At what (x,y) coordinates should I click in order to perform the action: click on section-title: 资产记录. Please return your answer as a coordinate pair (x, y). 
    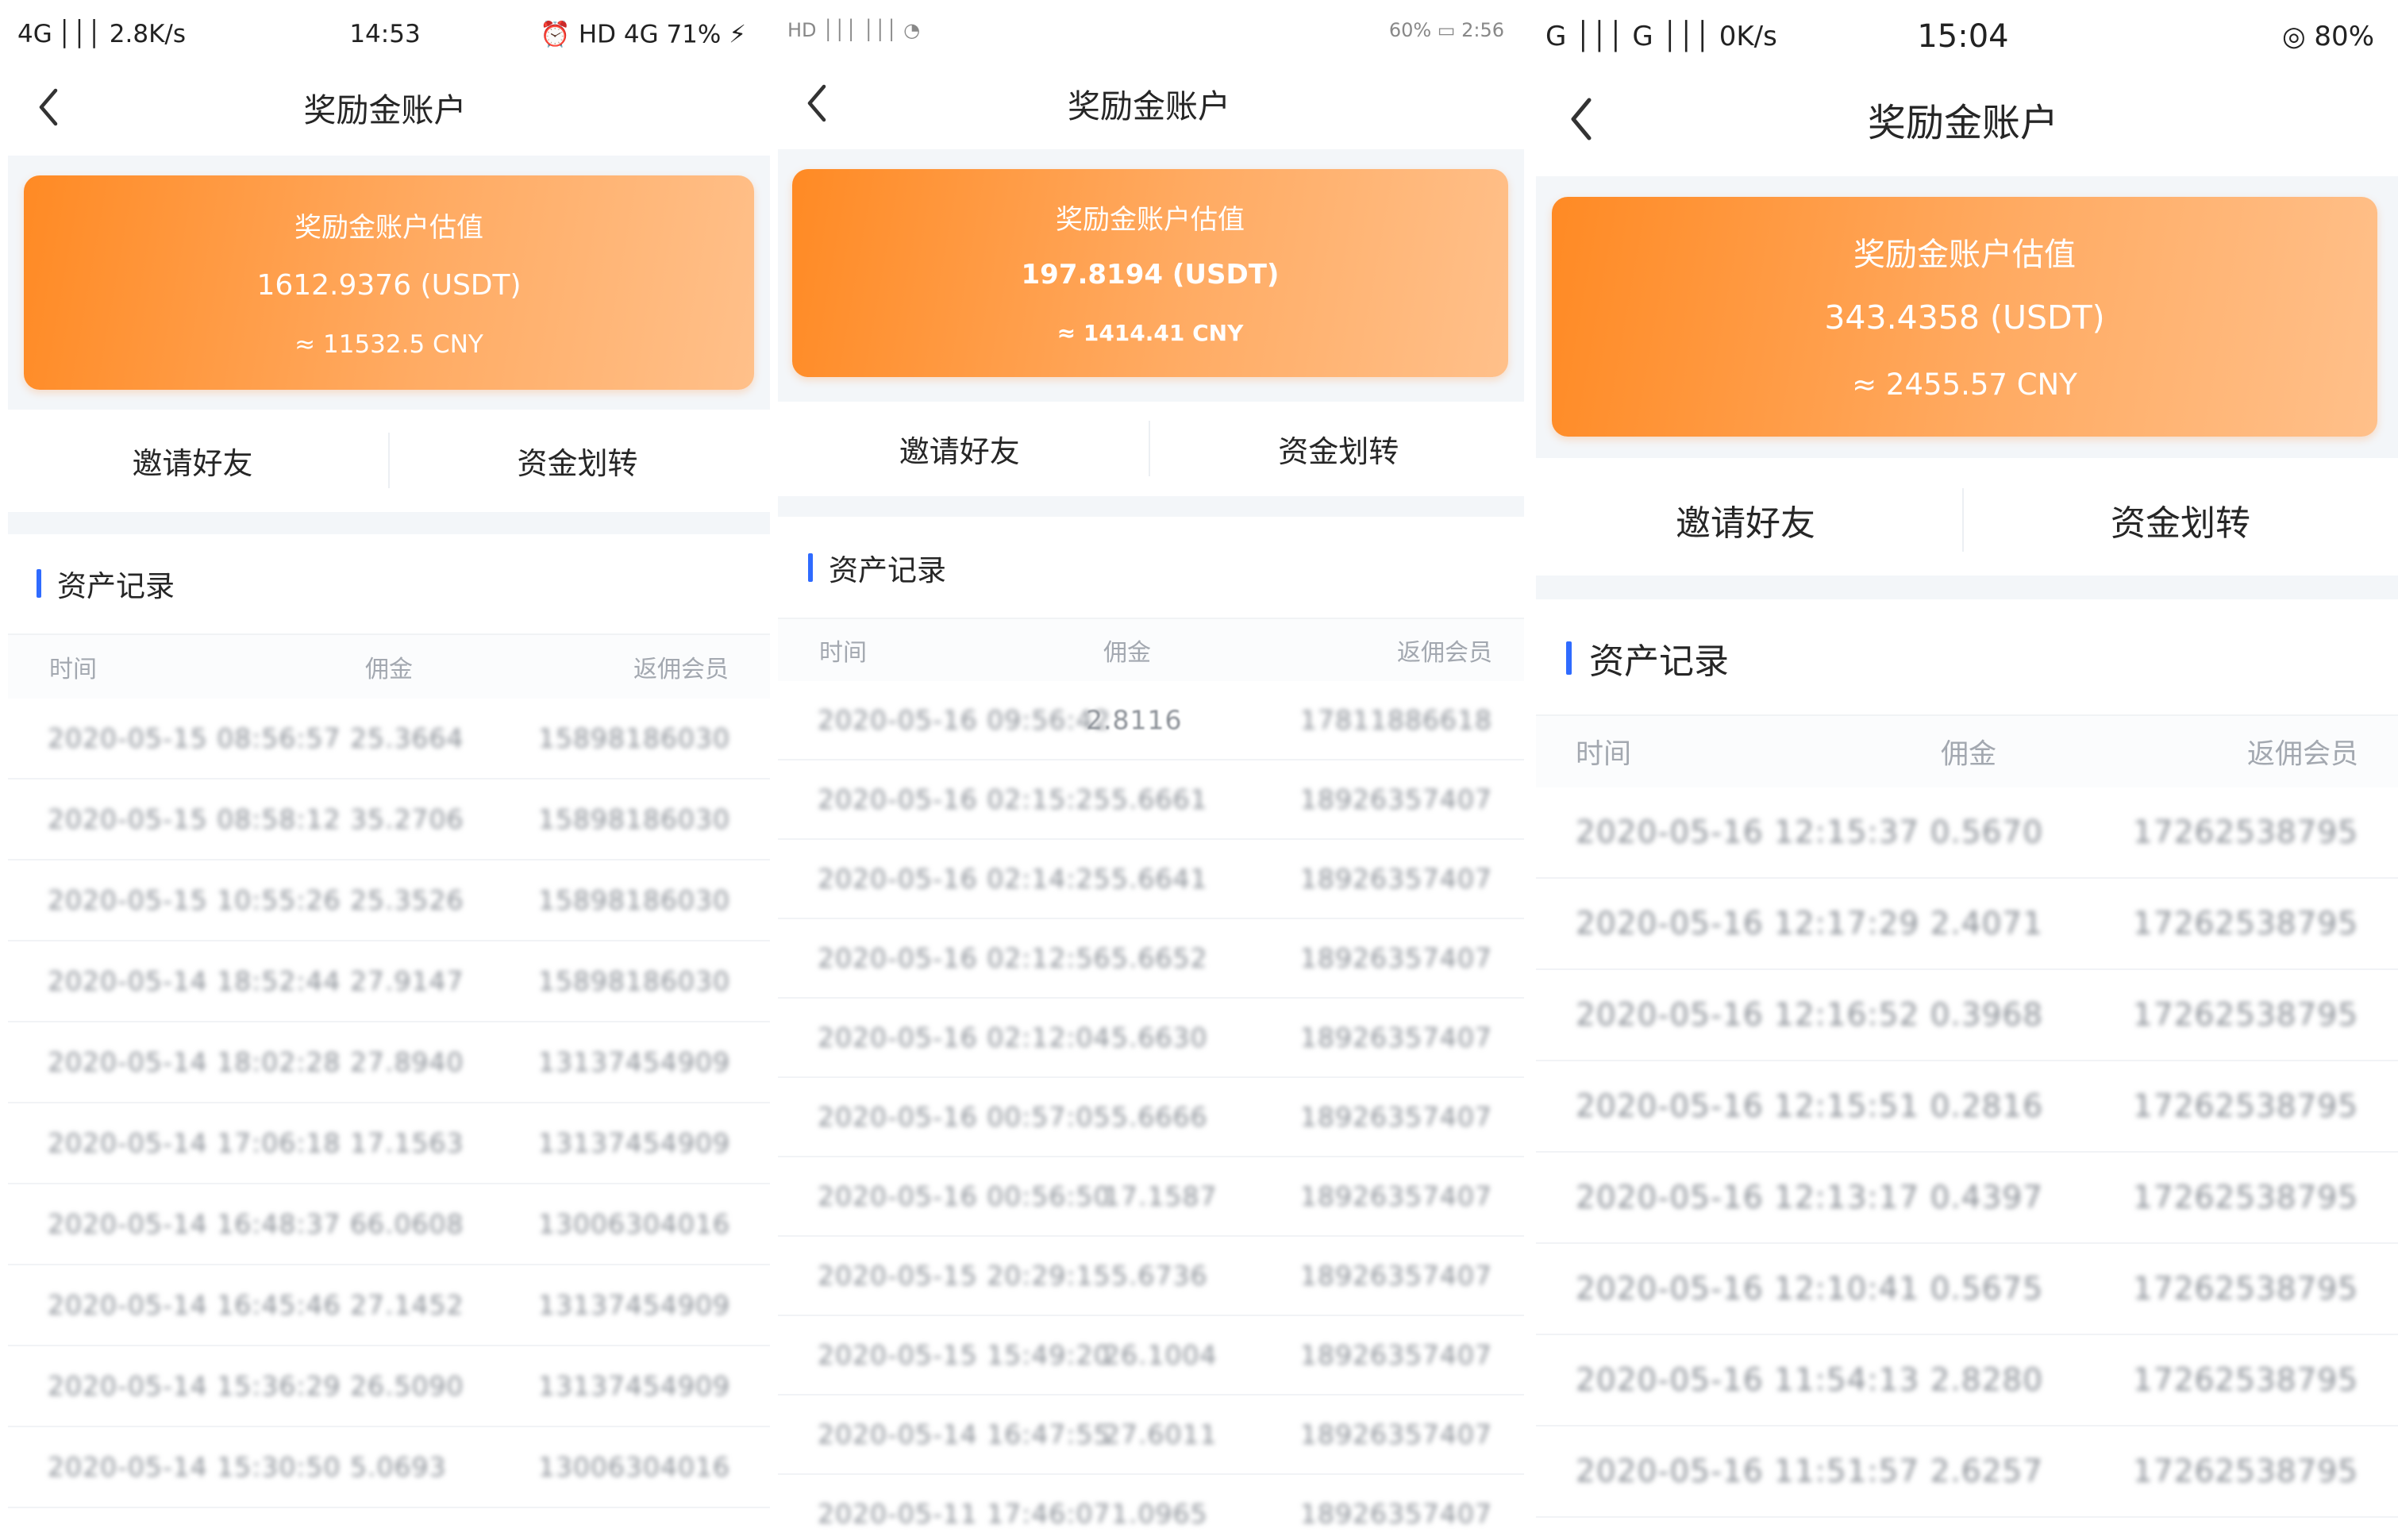
    Looking at the image, I should click on (116, 586).